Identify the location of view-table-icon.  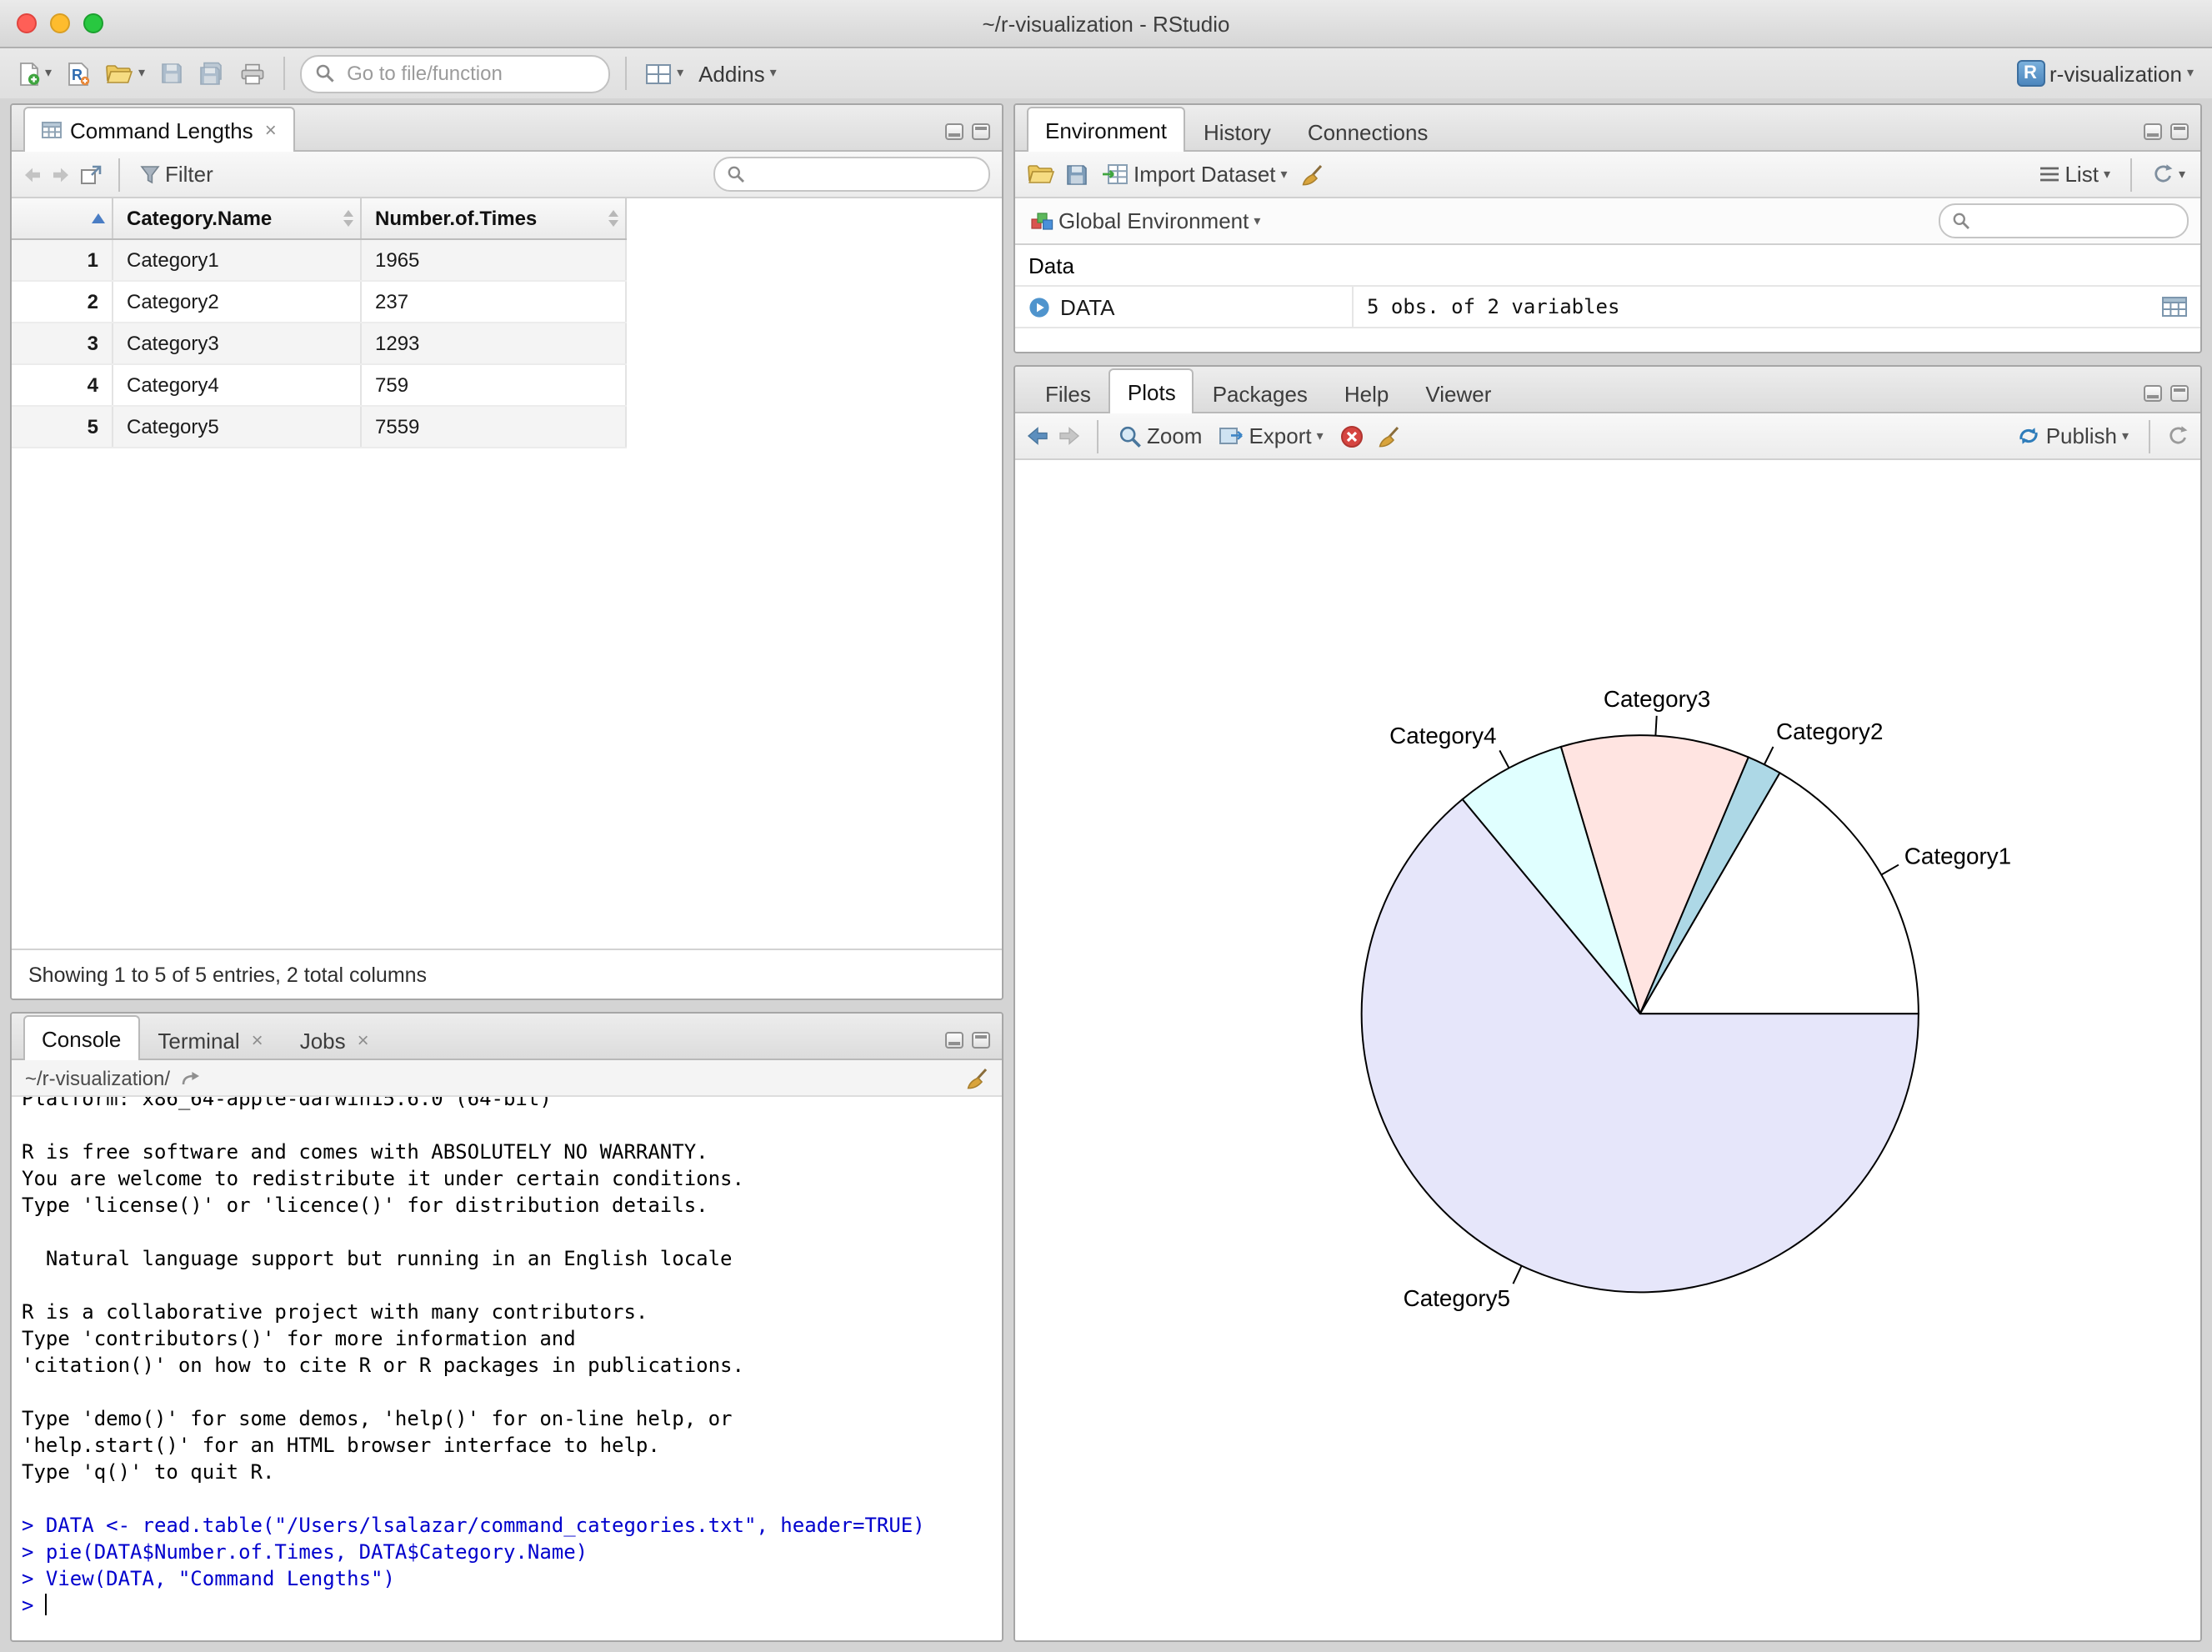
(2174, 307).